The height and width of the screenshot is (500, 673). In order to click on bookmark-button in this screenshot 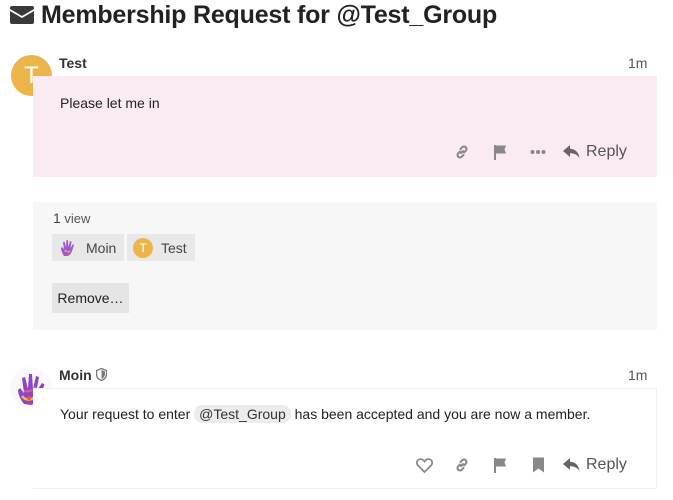, I will do `click(538, 465)`.